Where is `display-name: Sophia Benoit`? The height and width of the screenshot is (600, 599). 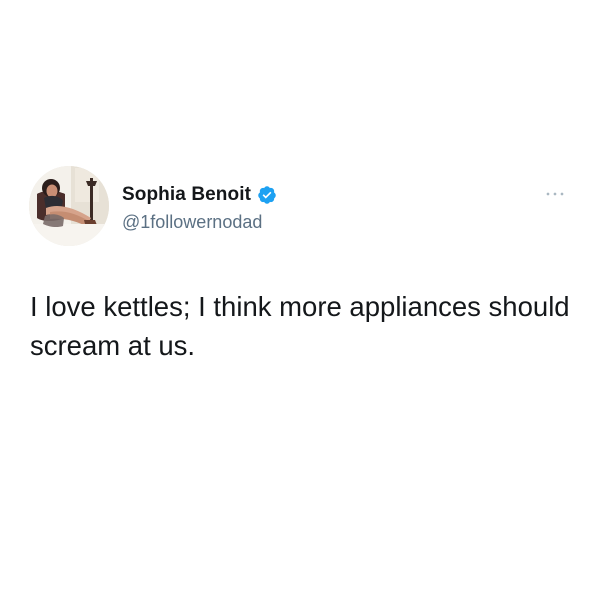 display-name: Sophia Benoit is located at coordinates (186, 195).